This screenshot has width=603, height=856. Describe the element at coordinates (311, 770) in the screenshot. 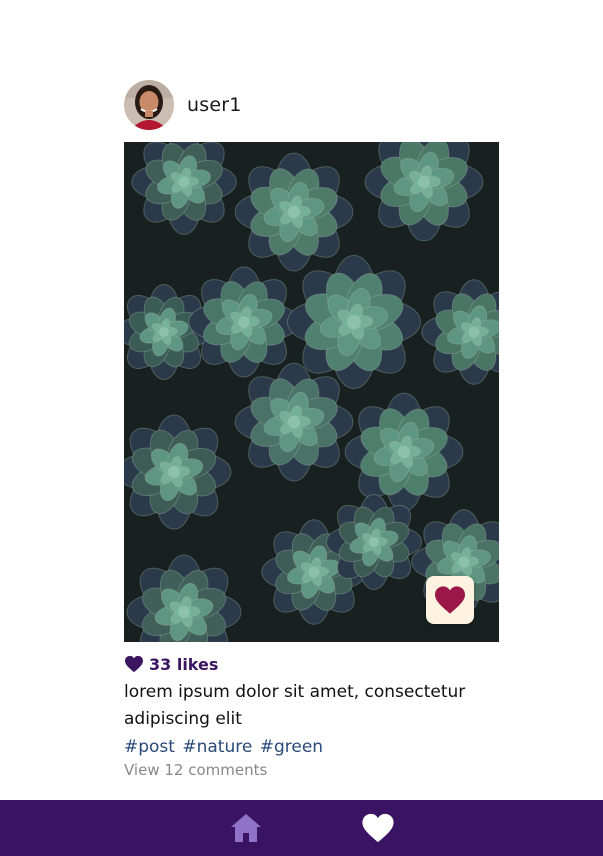

I see `view-comments-link: View 12 comments` at that location.